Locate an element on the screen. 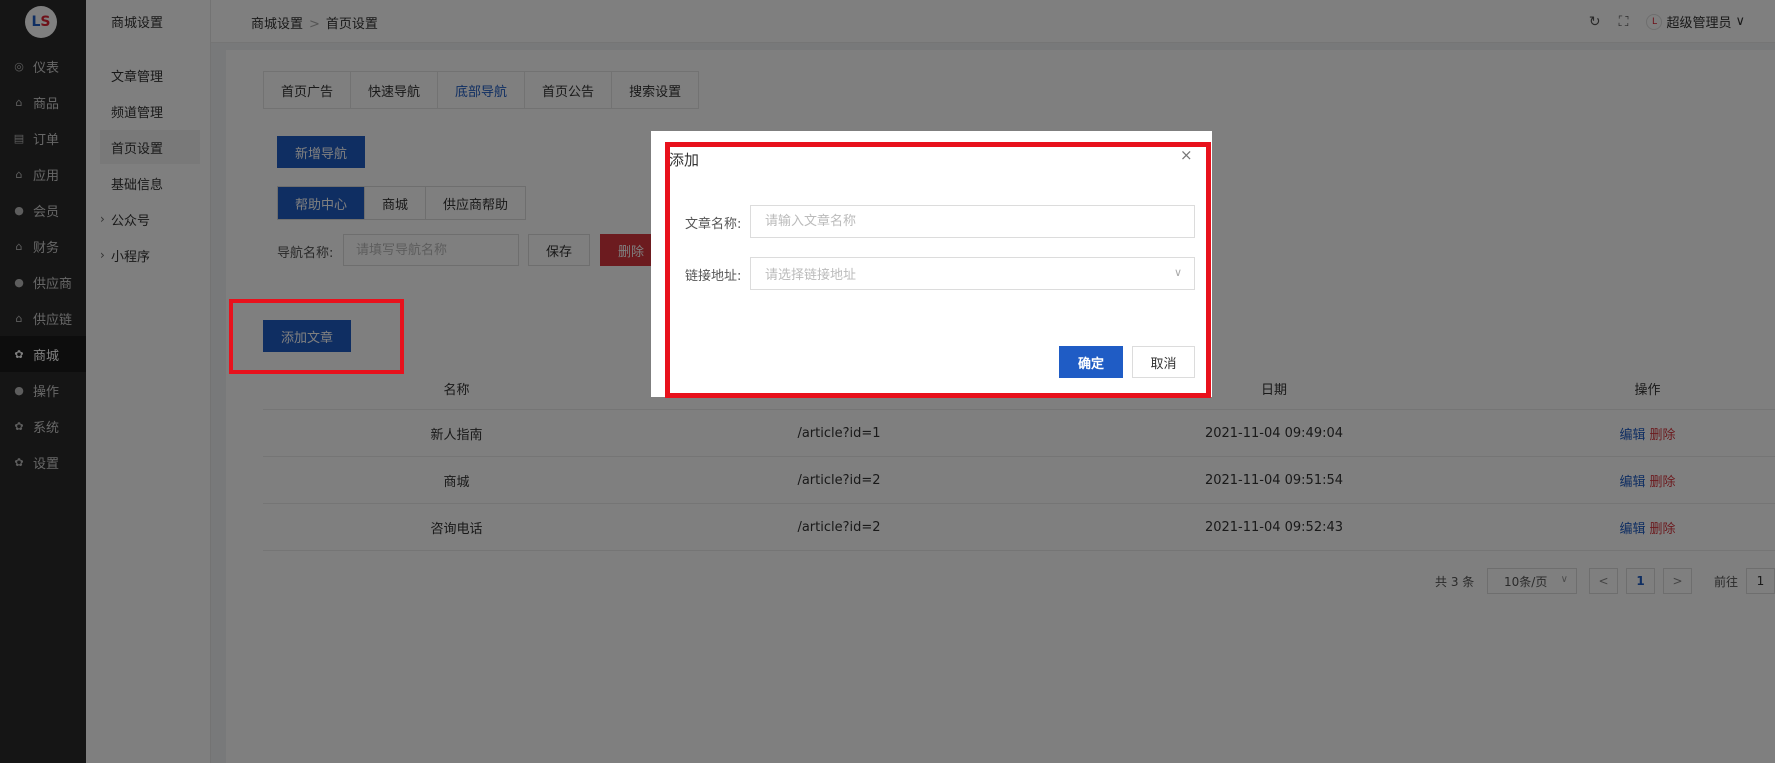 Image resolution: width=1775 pixels, height=763 pixels. dialog-highlight is located at coordinates (938, 270).